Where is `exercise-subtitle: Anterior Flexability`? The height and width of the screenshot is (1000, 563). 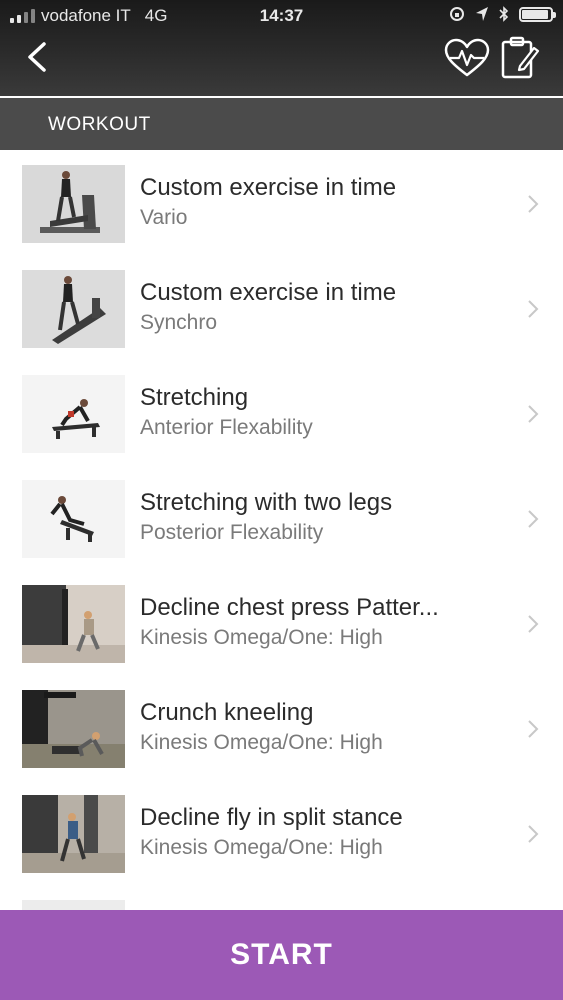 exercise-subtitle: Anterior Flexability is located at coordinates (226, 427).